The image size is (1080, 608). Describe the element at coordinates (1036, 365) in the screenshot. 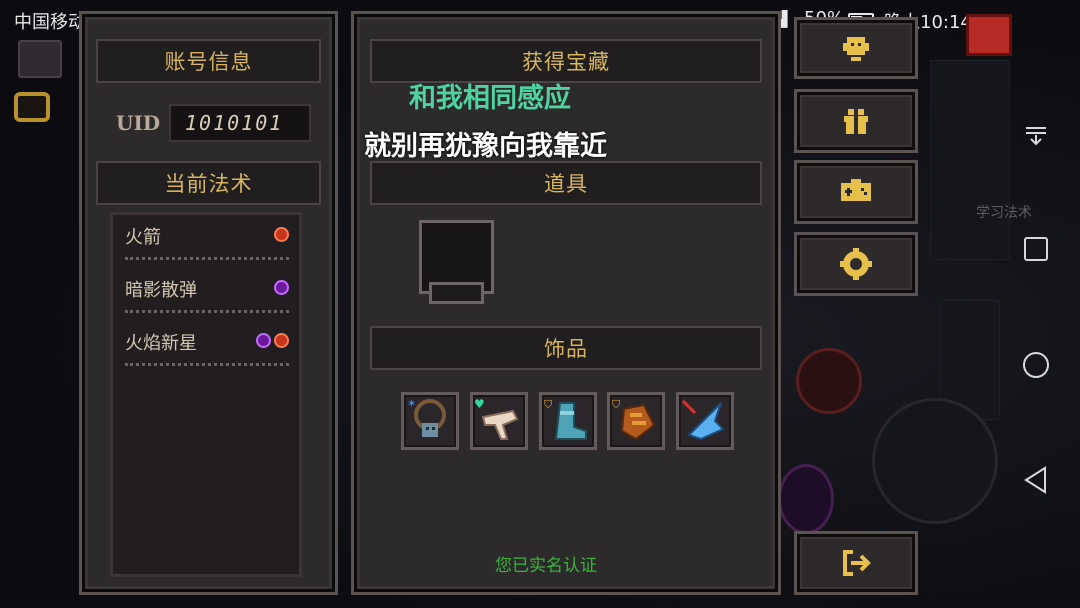

I see `home-button` at that location.